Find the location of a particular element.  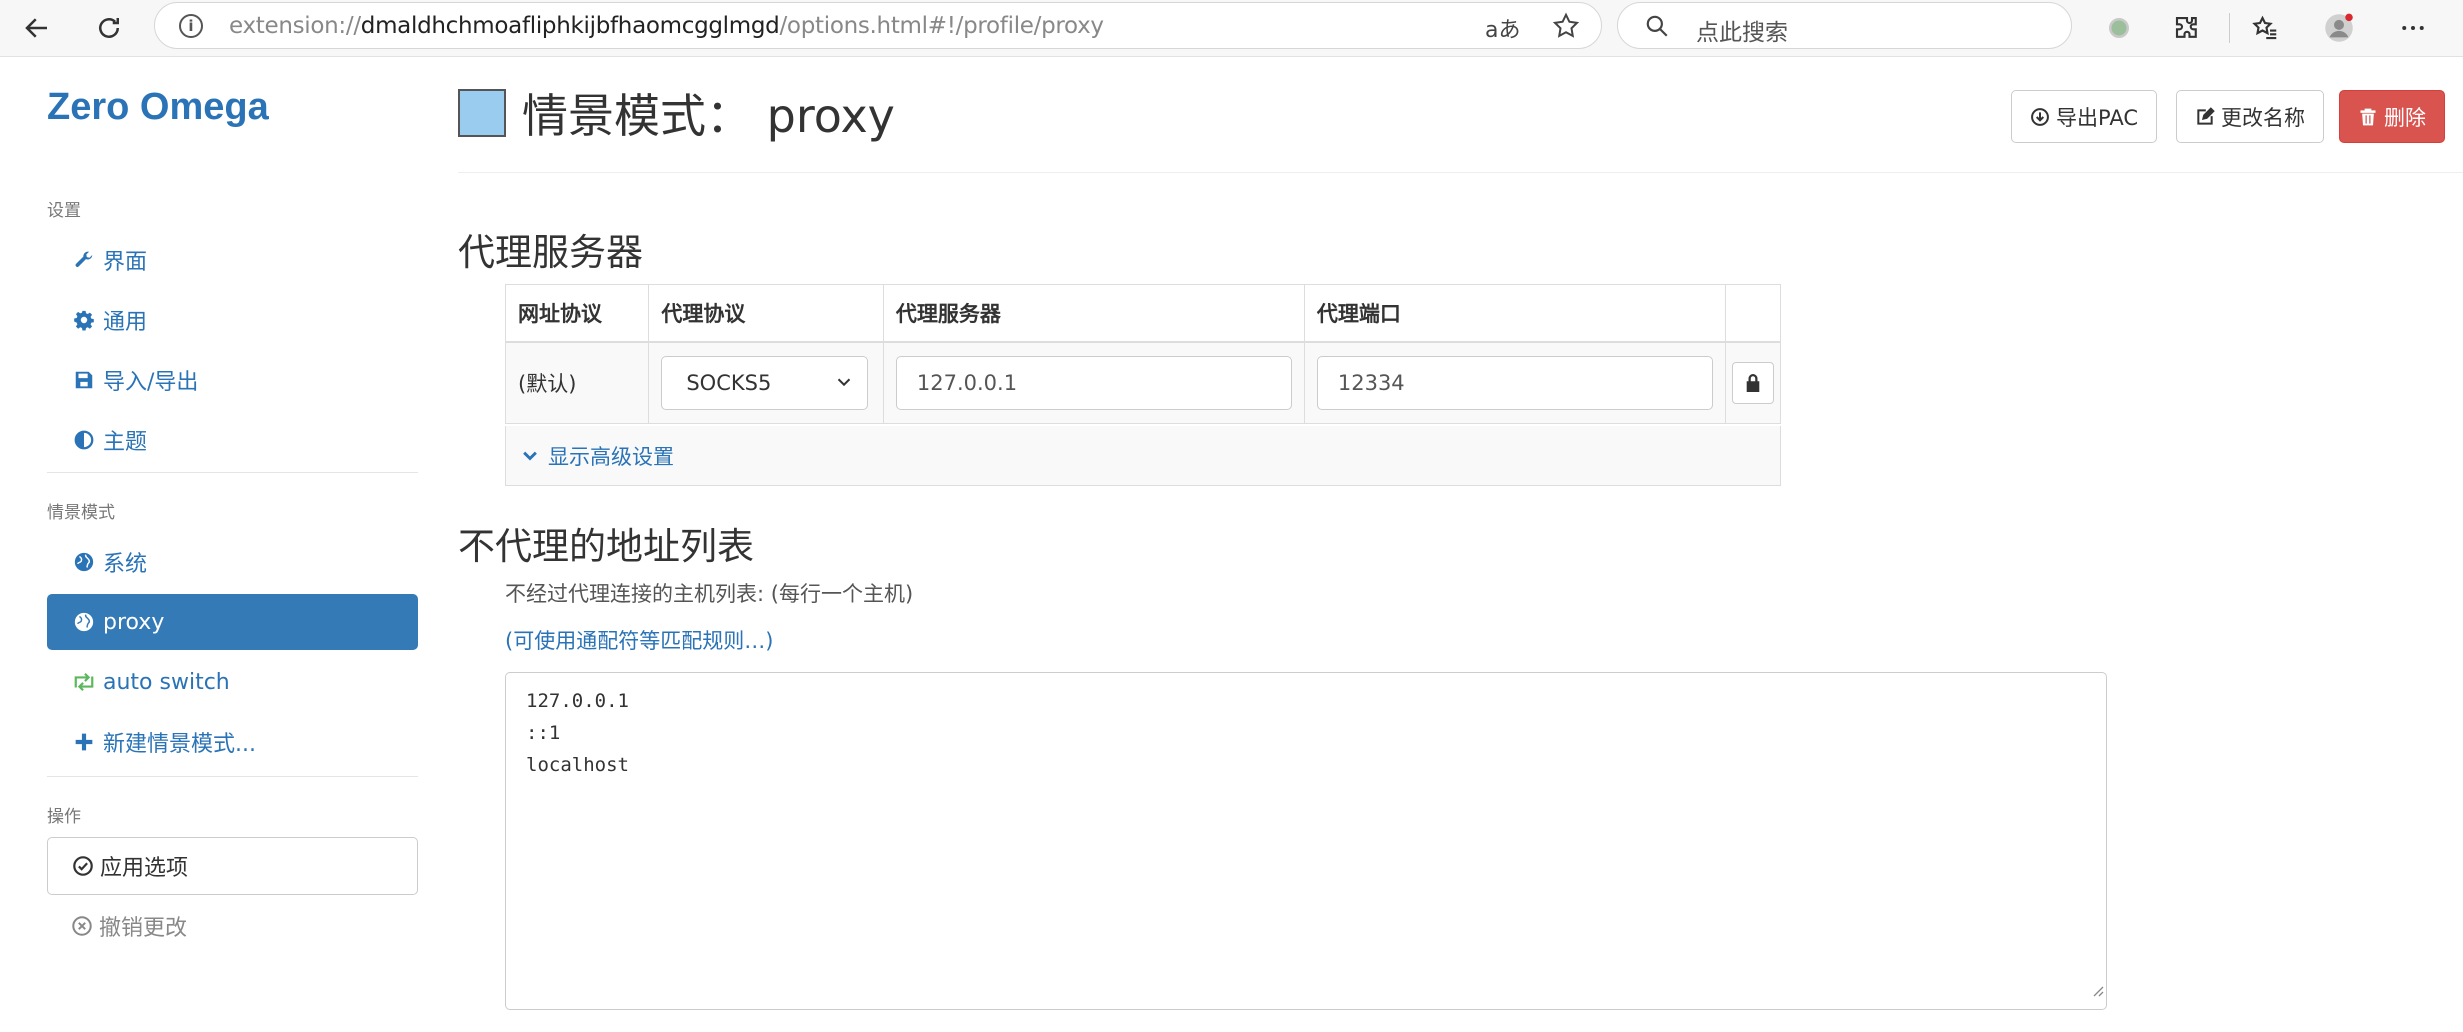

plus-icon is located at coordinates (84, 742).